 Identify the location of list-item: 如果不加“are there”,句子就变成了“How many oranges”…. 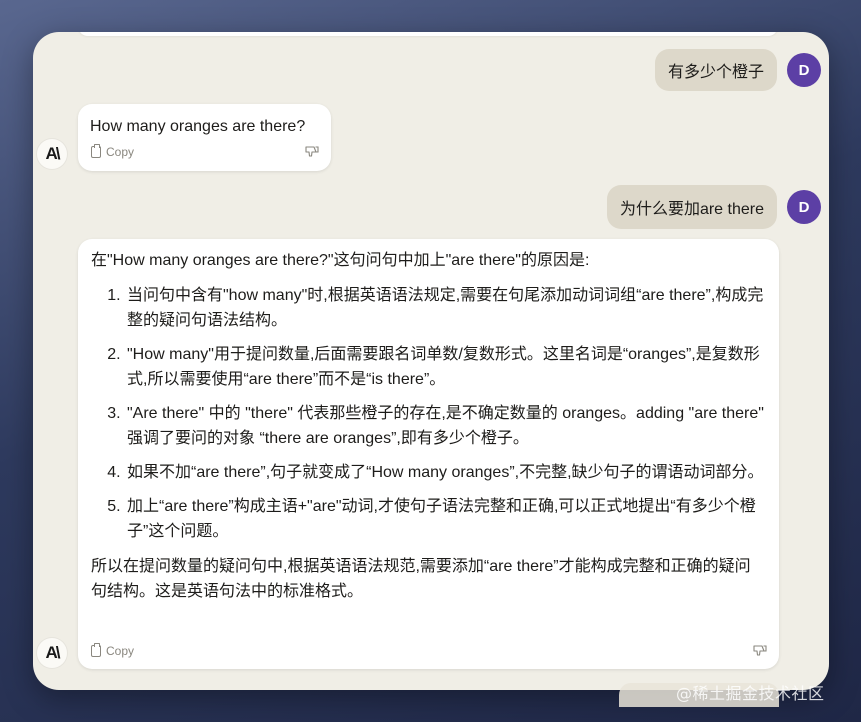
(445, 472).